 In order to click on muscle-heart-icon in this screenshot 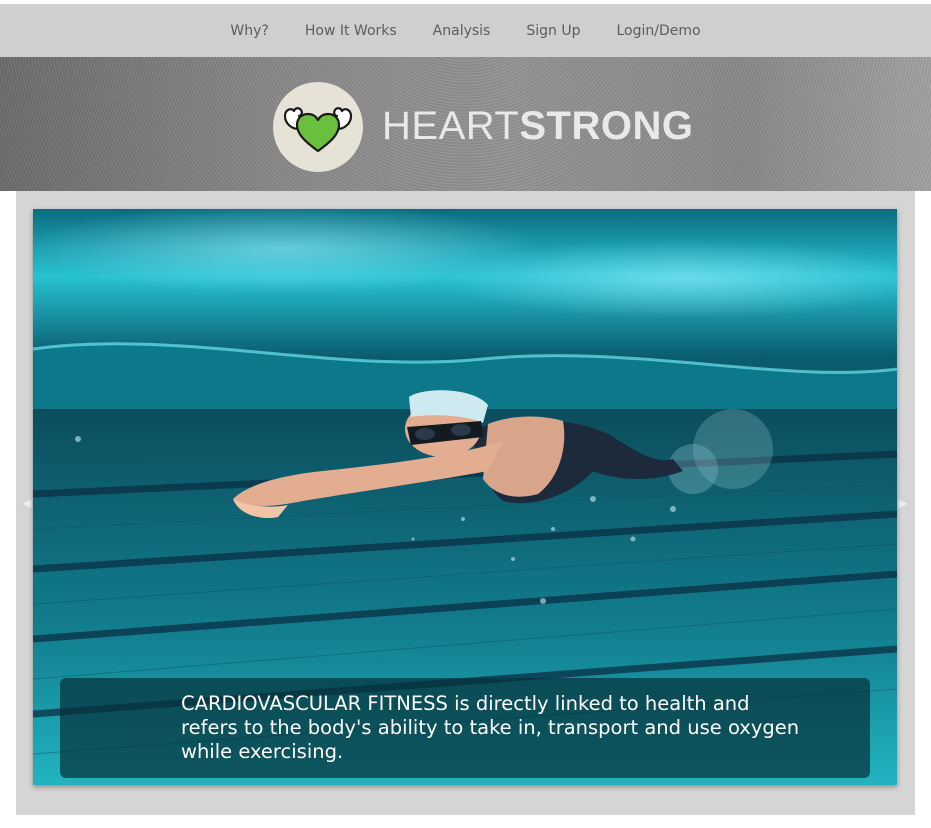, I will do `click(318, 130)`.